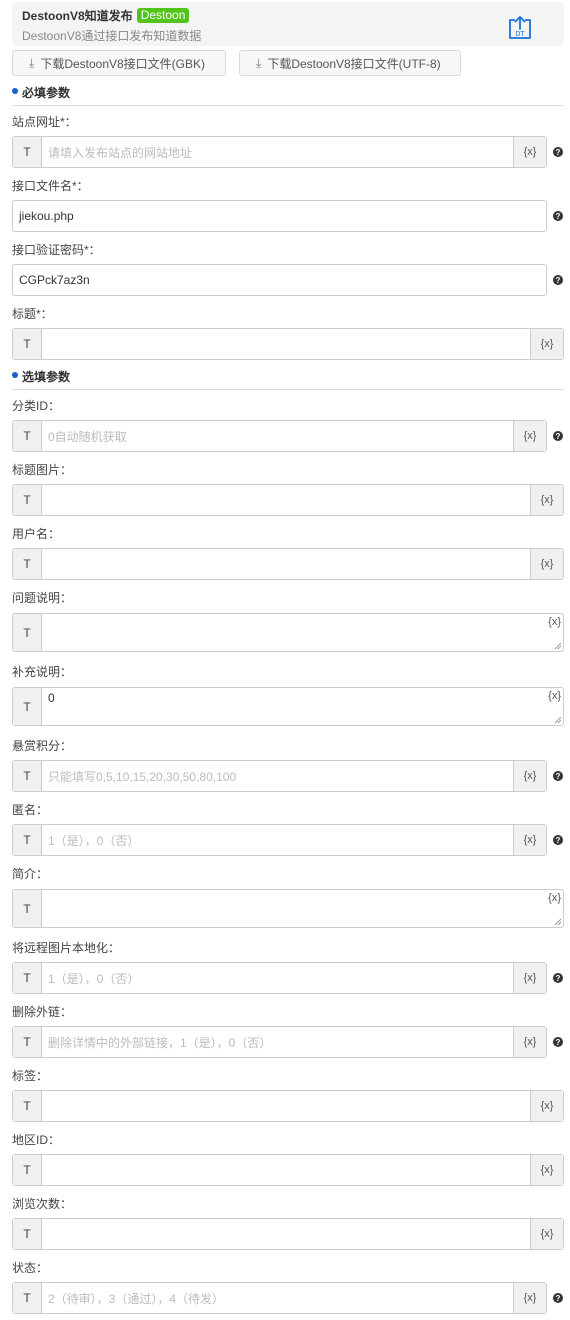 Image resolution: width=570 pixels, height=1320 pixels. I want to click on title-input, so click(286, 344).